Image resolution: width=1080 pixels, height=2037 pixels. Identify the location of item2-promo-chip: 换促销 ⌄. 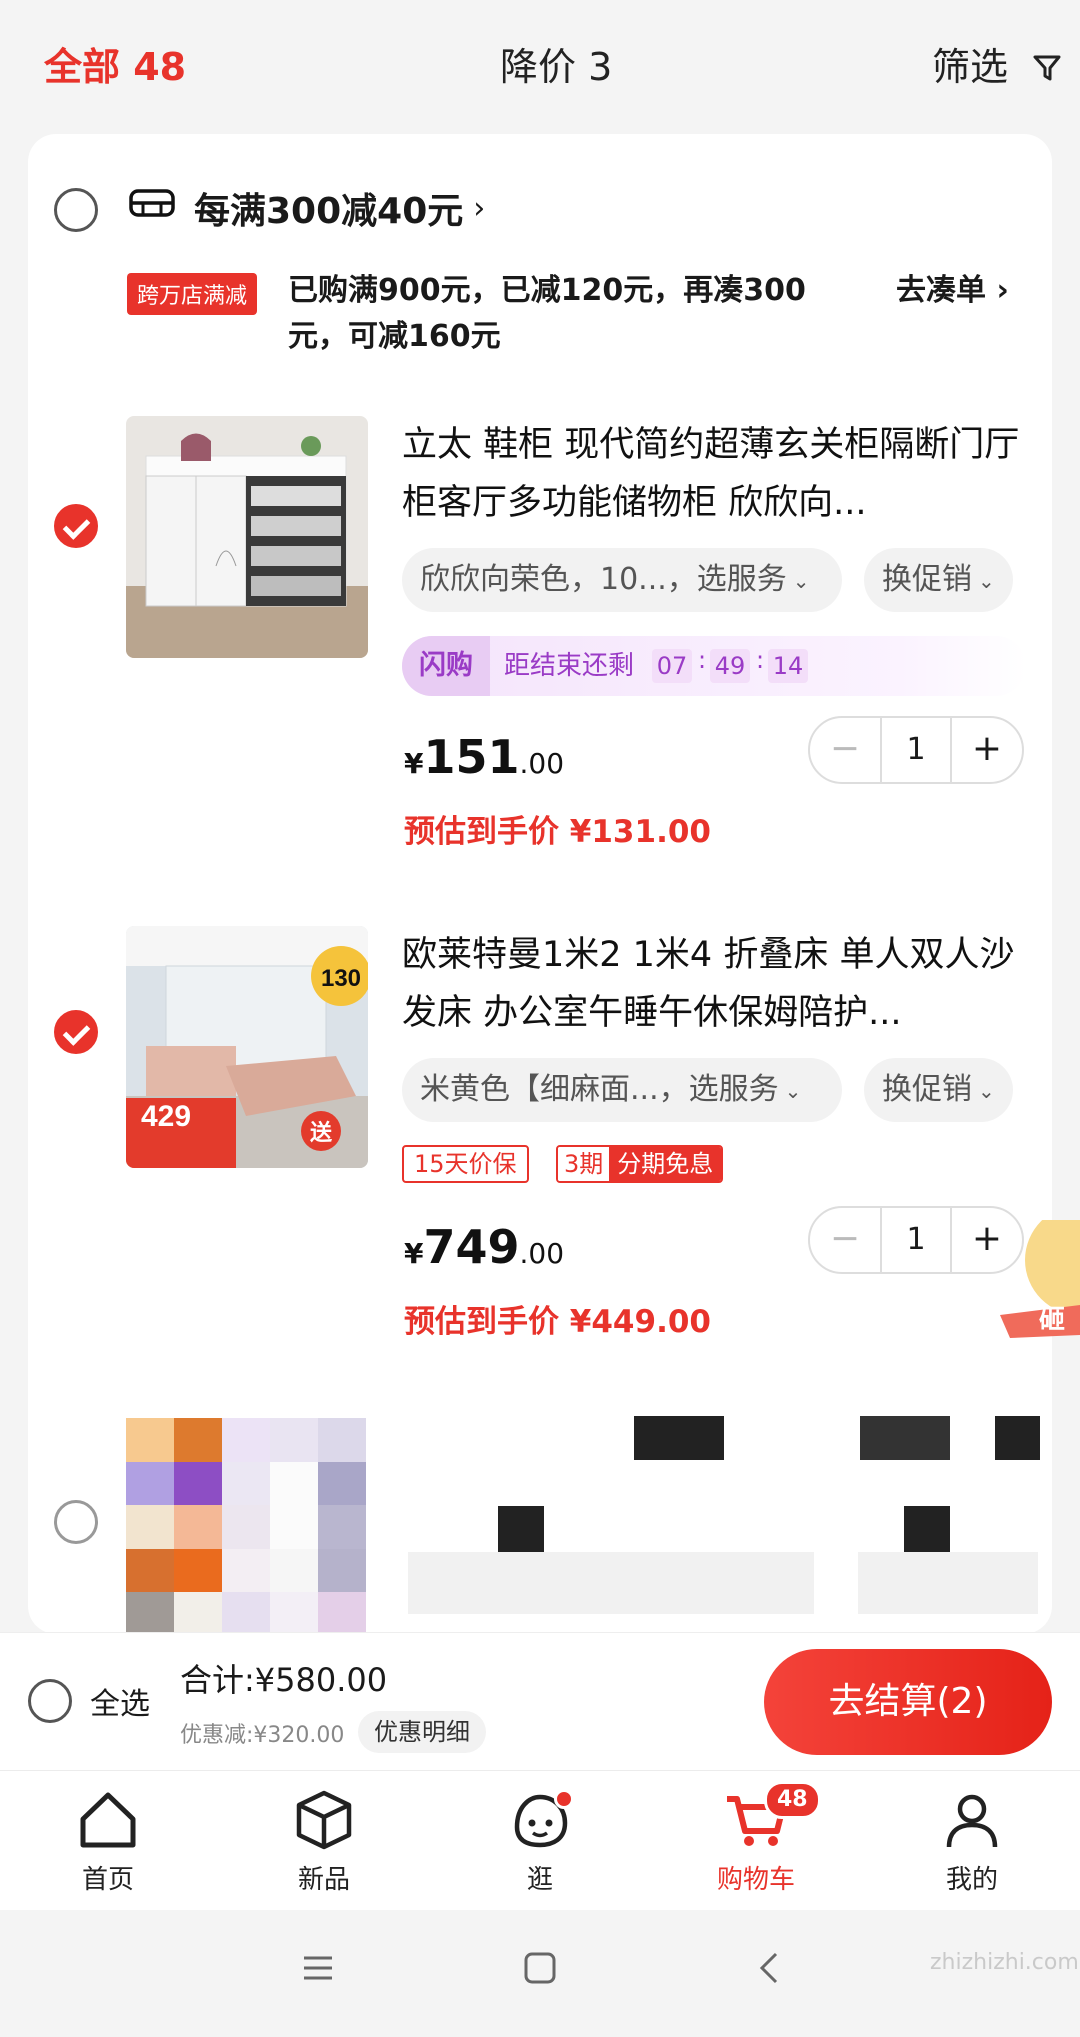
(938, 1090).